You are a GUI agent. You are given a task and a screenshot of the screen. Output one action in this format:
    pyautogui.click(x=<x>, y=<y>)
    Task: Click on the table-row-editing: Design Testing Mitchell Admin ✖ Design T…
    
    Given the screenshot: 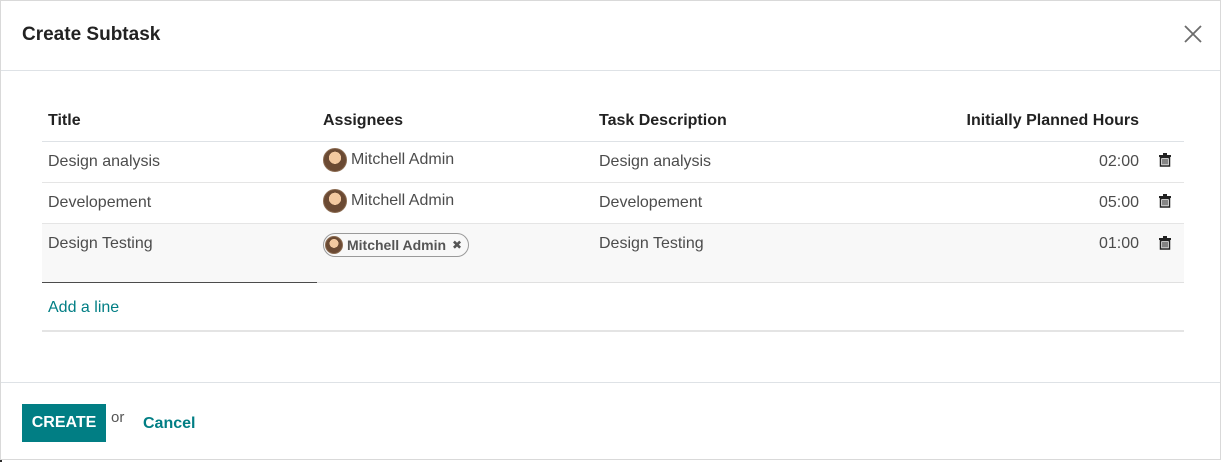 What is the action you would take?
    pyautogui.click(x=613, y=253)
    